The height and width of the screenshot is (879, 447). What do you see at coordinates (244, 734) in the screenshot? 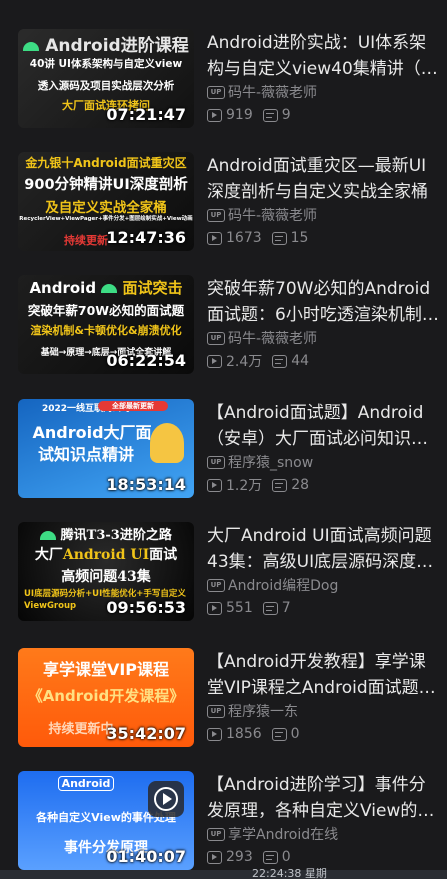
I see `view-count: 1856` at bounding box center [244, 734].